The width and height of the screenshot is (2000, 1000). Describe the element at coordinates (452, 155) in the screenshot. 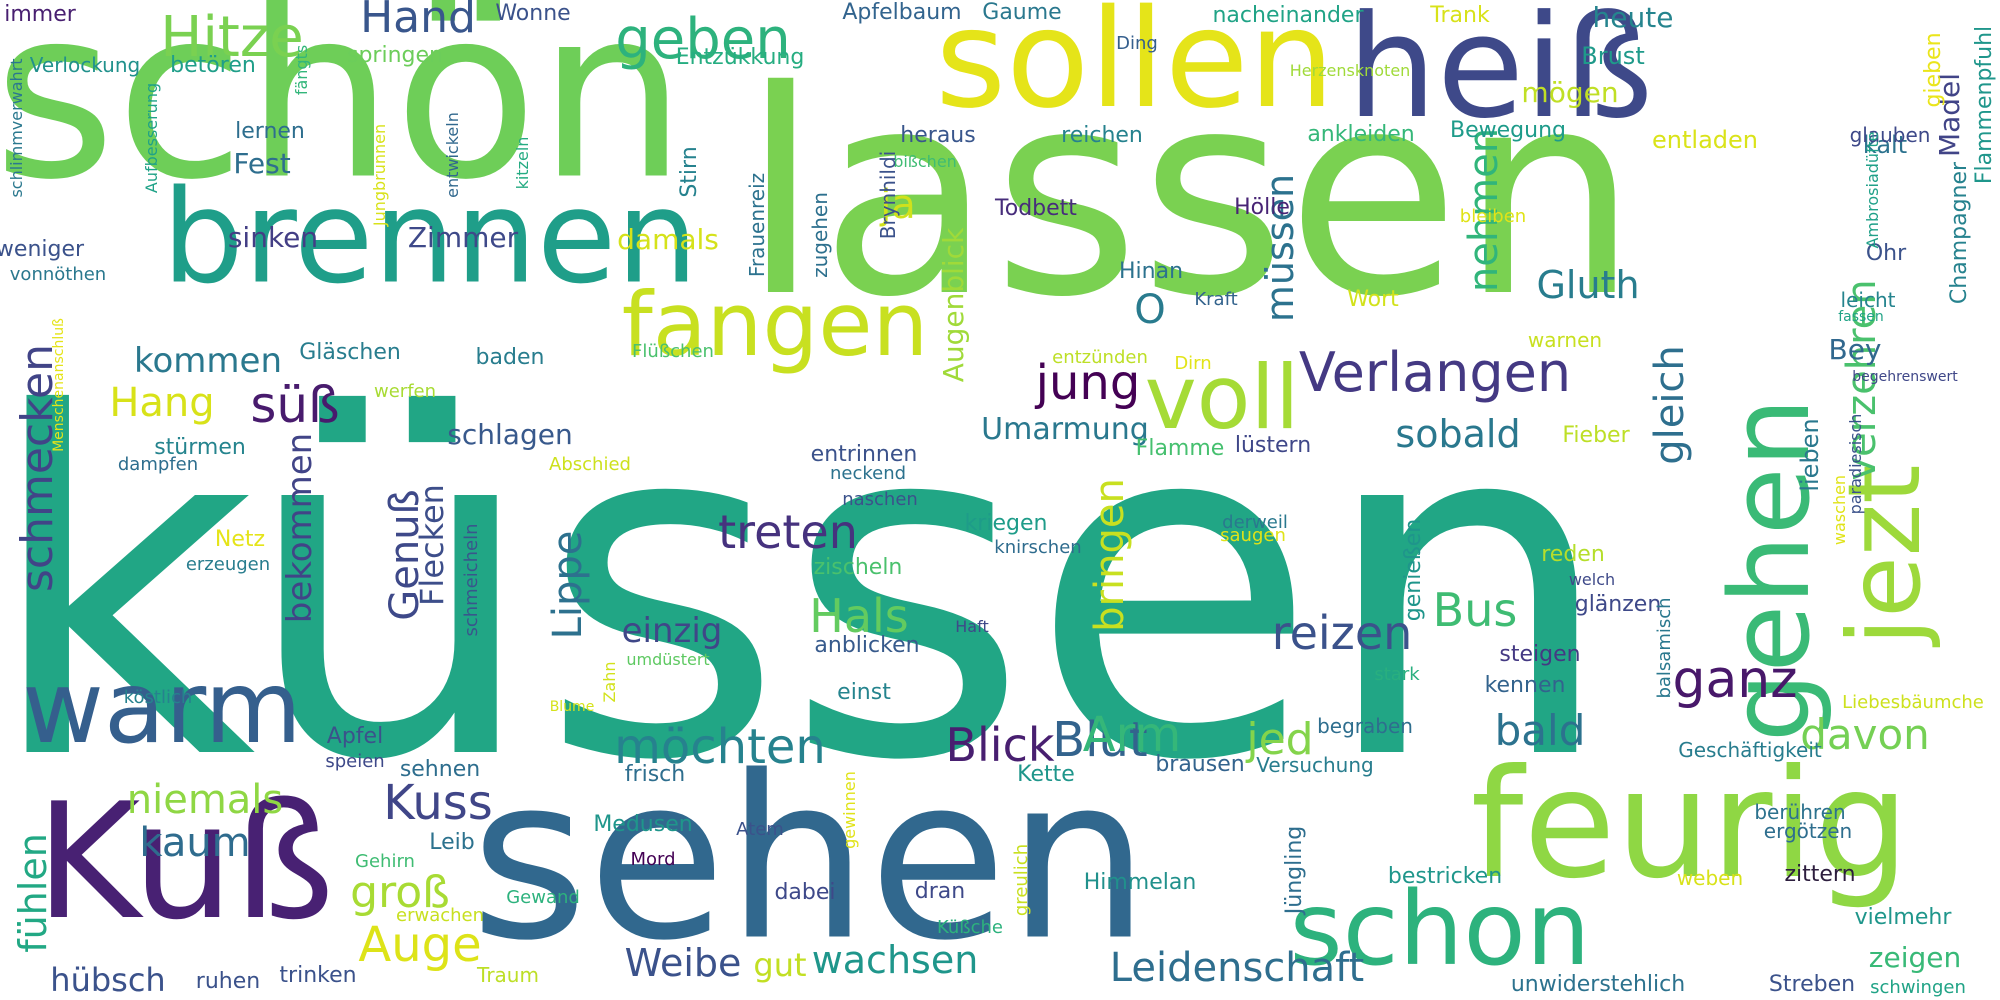

I see `word-entwickeln: entwickeln` at that location.